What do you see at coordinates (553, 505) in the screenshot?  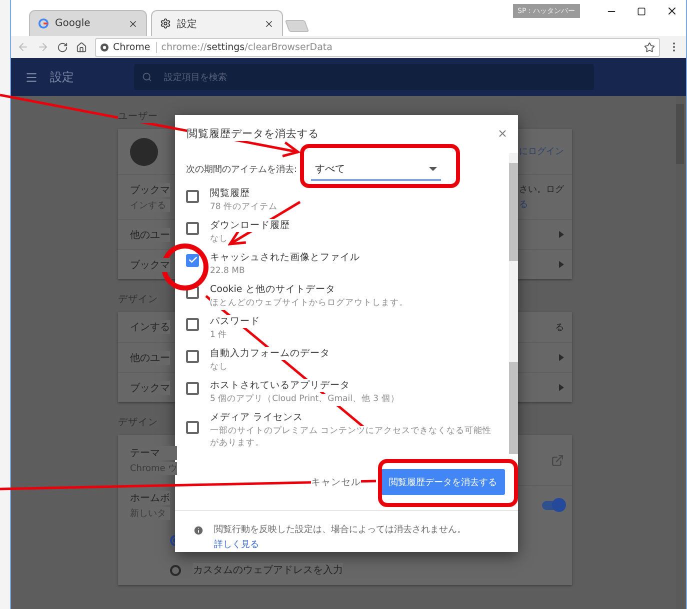 I see `home-button-toggle` at bounding box center [553, 505].